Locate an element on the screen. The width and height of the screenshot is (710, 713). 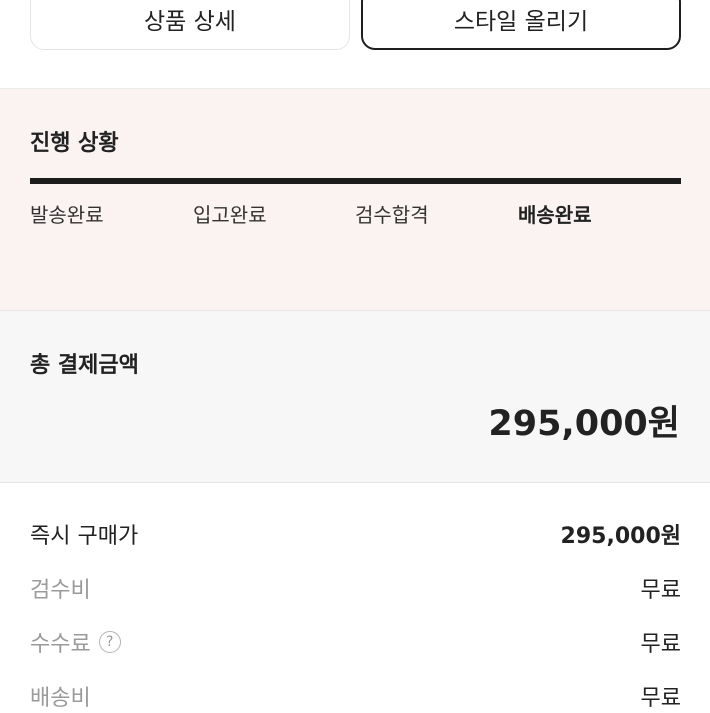
progress-title: 진행 상황 is located at coordinates (74, 143).